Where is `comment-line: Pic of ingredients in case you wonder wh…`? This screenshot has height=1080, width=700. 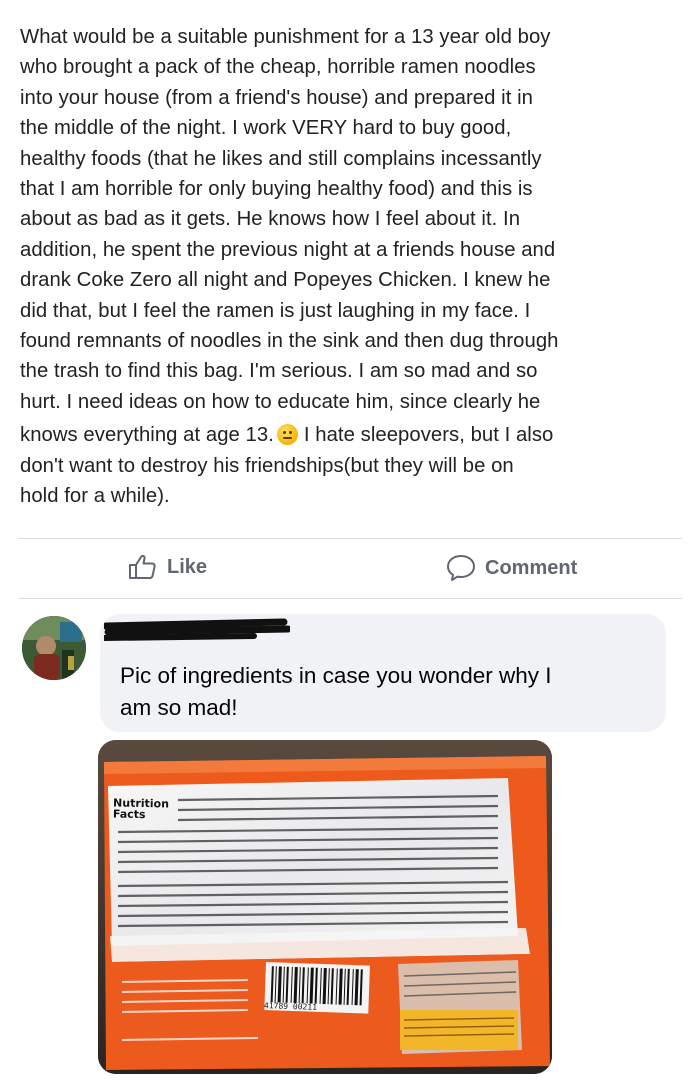
comment-line: Pic of ingredients in case you wonder wh… is located at coordinates (336, 675).